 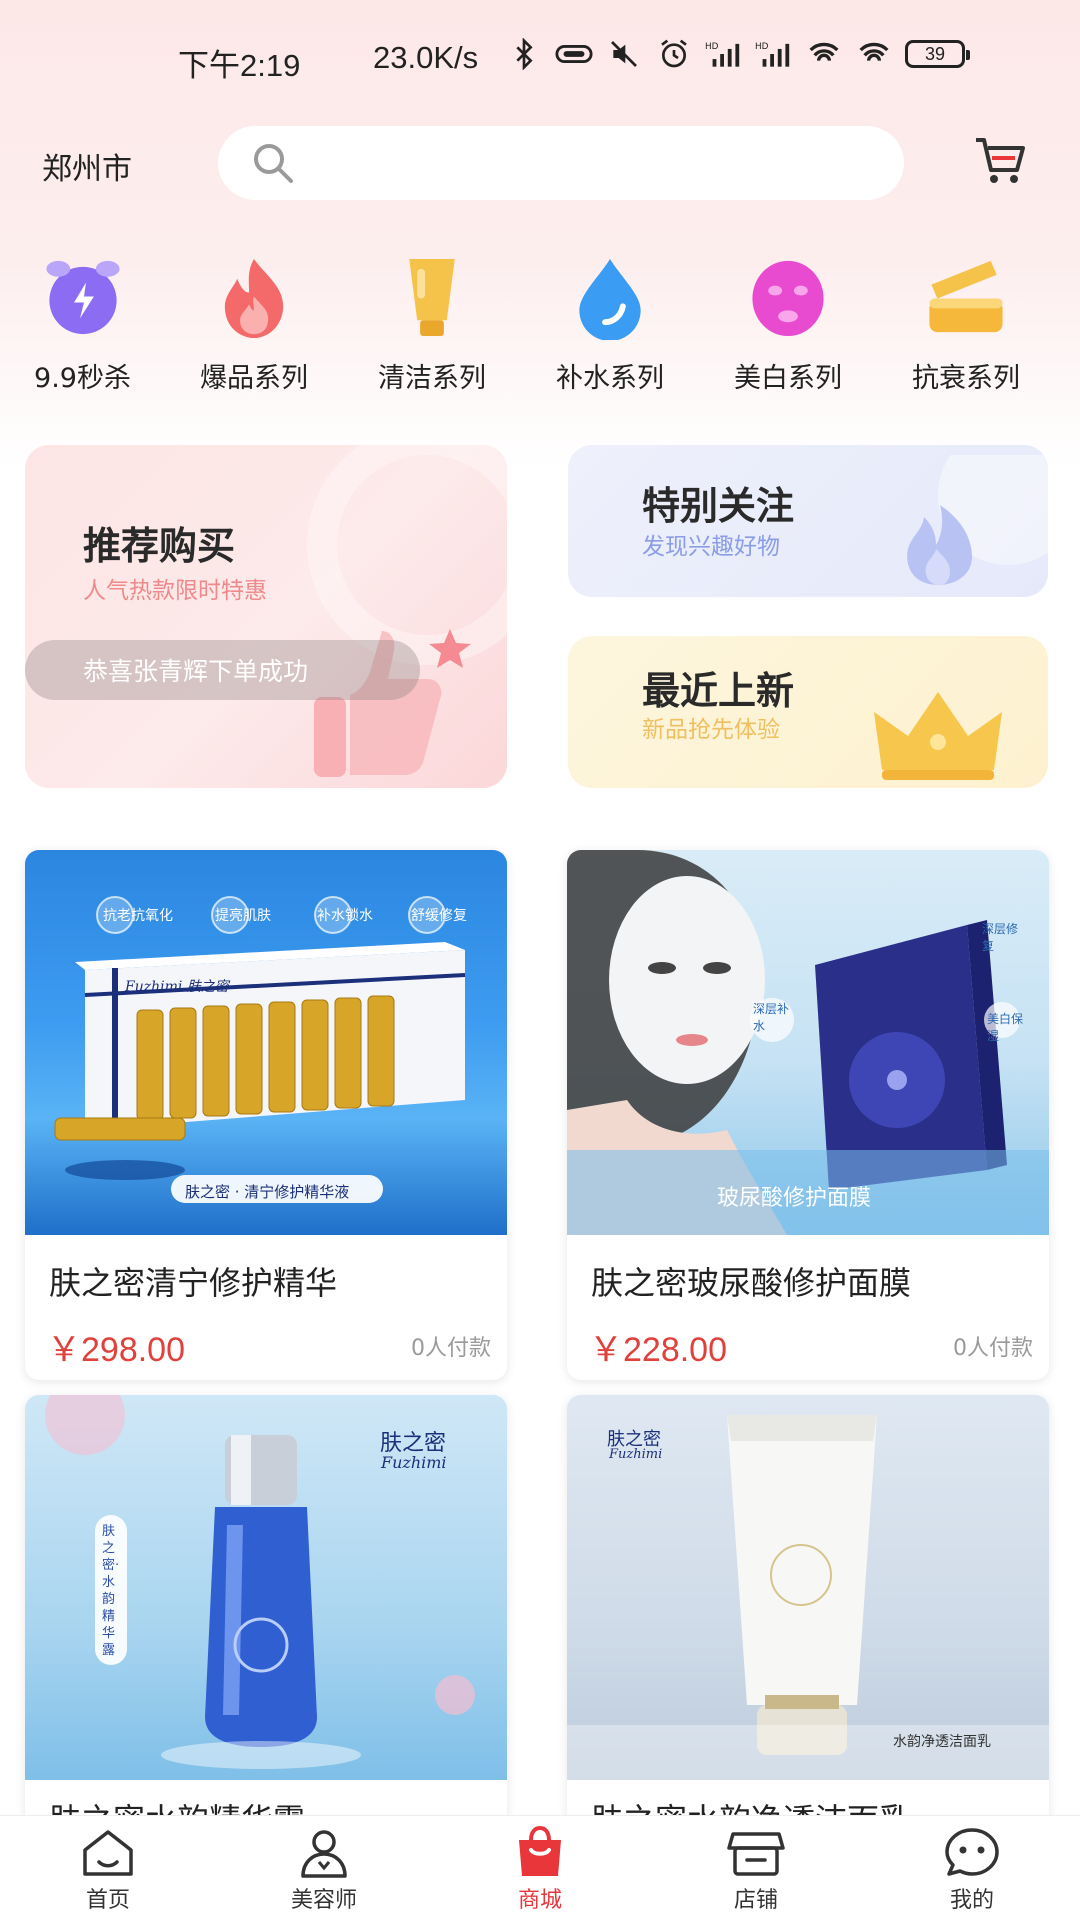 What do you see at coordinates (324, 1854) in the screenshot?
I see `beautician-icon` at bounding box center [324, 1854].